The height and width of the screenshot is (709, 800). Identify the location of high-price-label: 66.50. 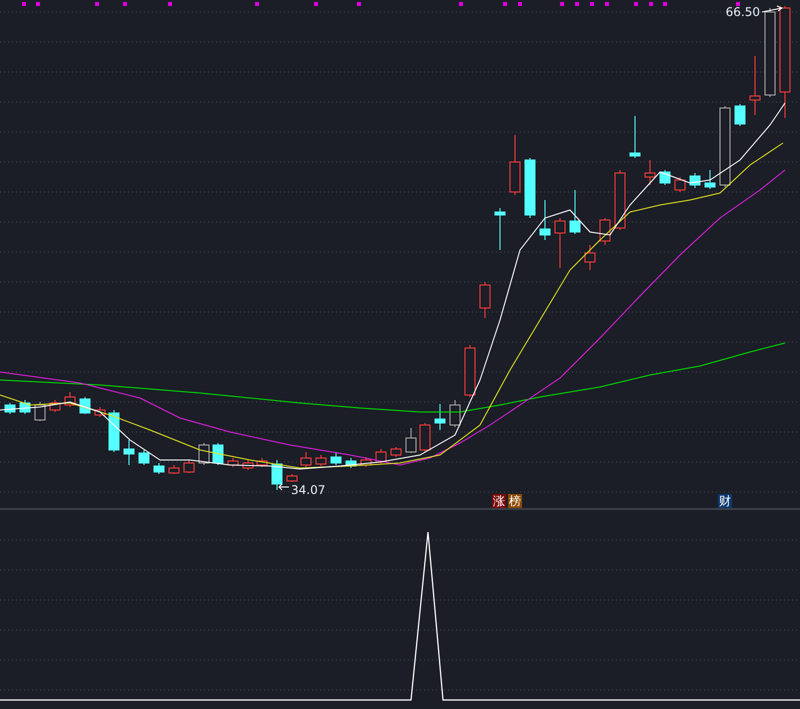
(743, 12).